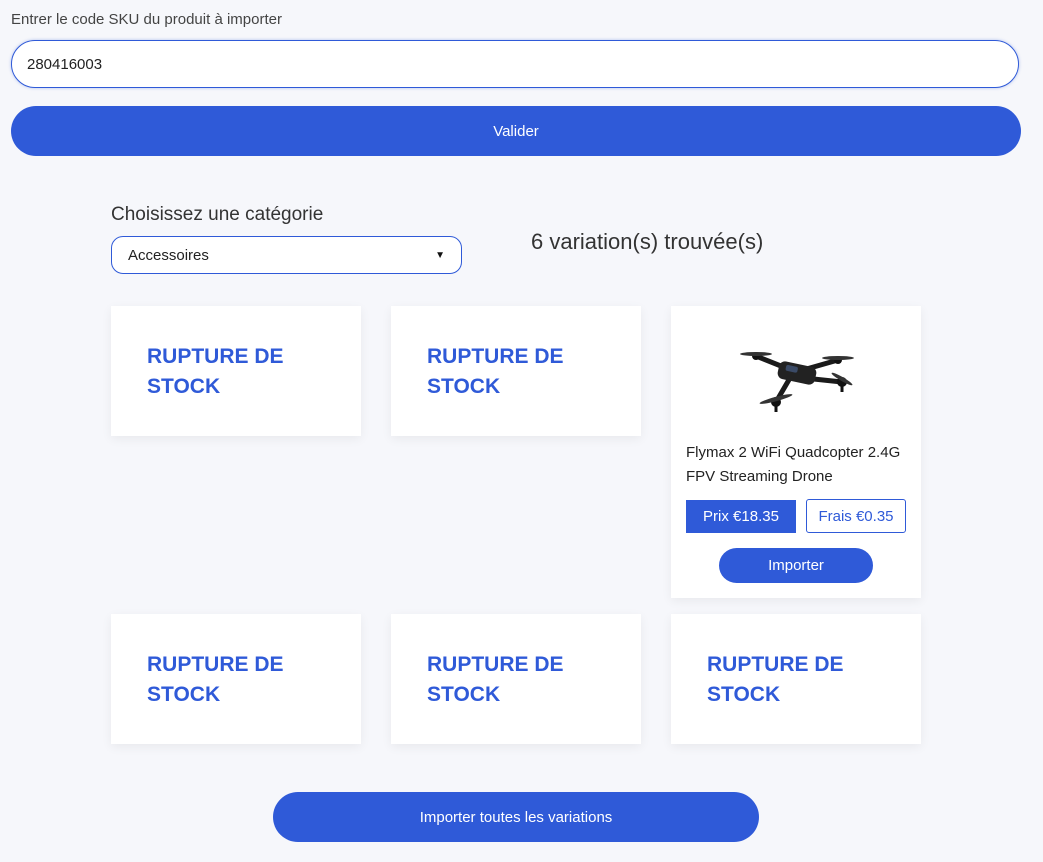 The image size is (1043, 862). Describe the element at coordinates (440, 255) in the screenshot. I see `chevron-down-icon: ▼` at that location.